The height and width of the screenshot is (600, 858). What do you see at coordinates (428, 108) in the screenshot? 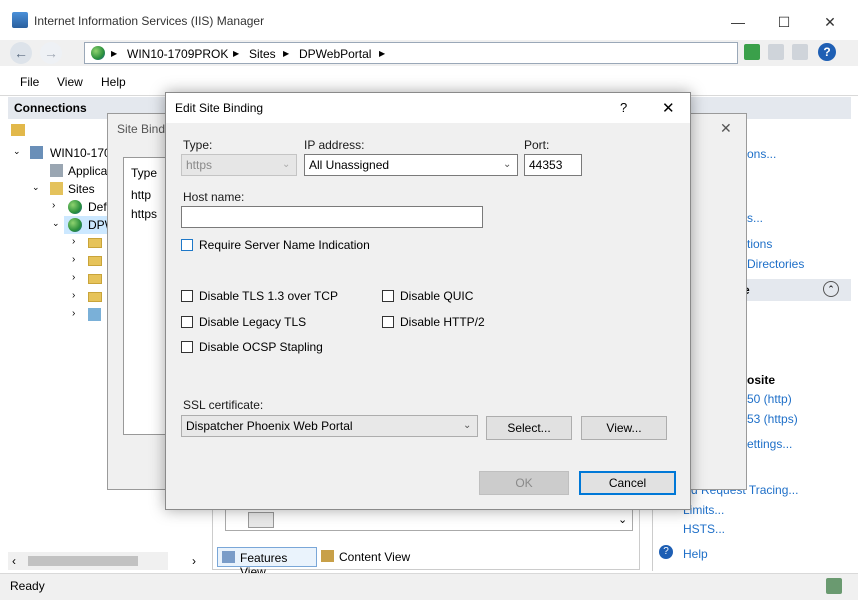
I see `dialog-title-bar: Edit Site Binding ? ✕` at bounding box center [428, 108].